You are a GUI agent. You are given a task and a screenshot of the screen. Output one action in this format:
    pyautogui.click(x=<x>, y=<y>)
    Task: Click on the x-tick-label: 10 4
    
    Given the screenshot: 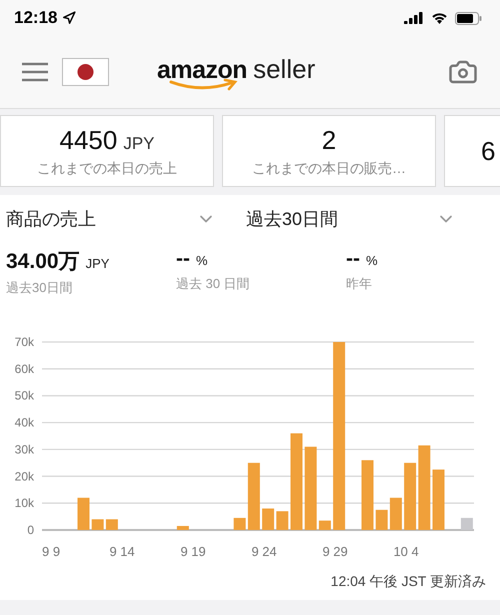 What is the action you would take?
    pyautogui.click(x=406, y=551)
    